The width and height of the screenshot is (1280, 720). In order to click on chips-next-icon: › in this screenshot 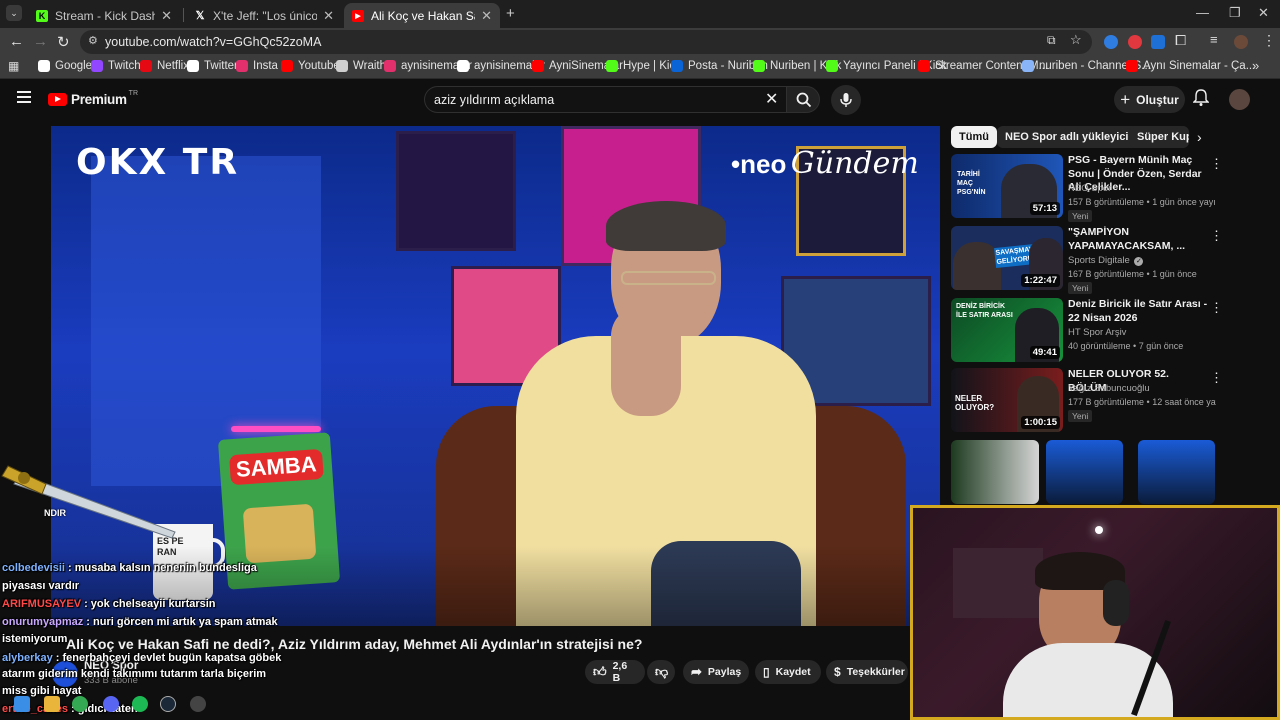, I will do `click(1199, 137)`.